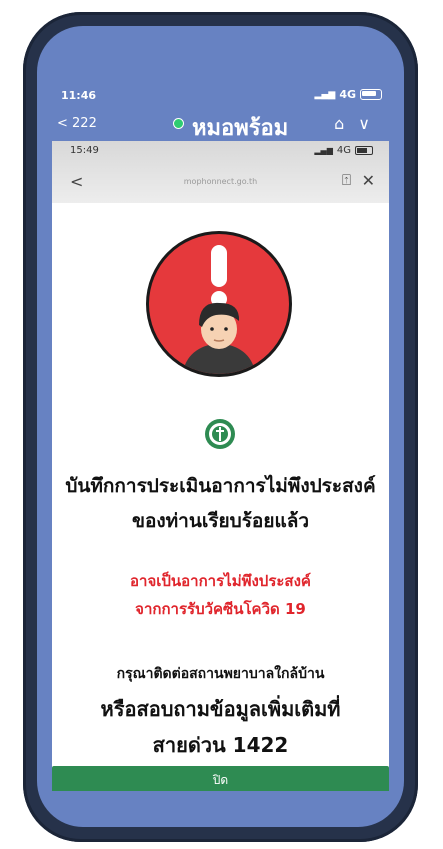  What do you see at coordinates (240, 127) in the screenshot?
I see `outer-app-title: หมอพร้อม` at bounding box center [240, 127].